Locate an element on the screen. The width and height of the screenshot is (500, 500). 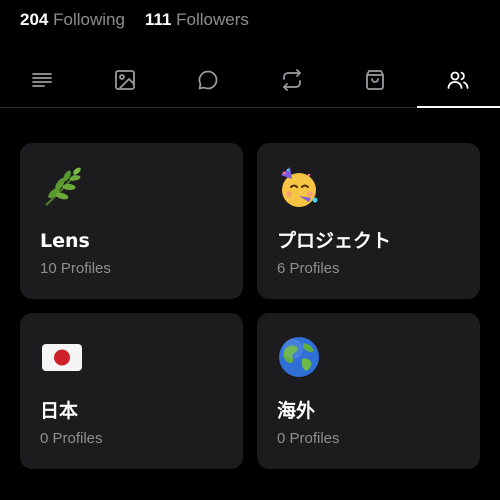
following-label: Following is located at coordinates (89, 19).